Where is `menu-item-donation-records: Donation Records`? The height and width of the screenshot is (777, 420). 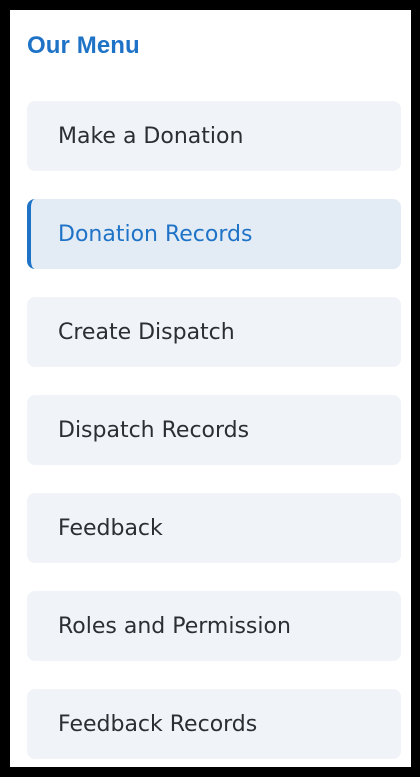
menu-item-donation-records: Donation Records is located at coordinates (214, 234).